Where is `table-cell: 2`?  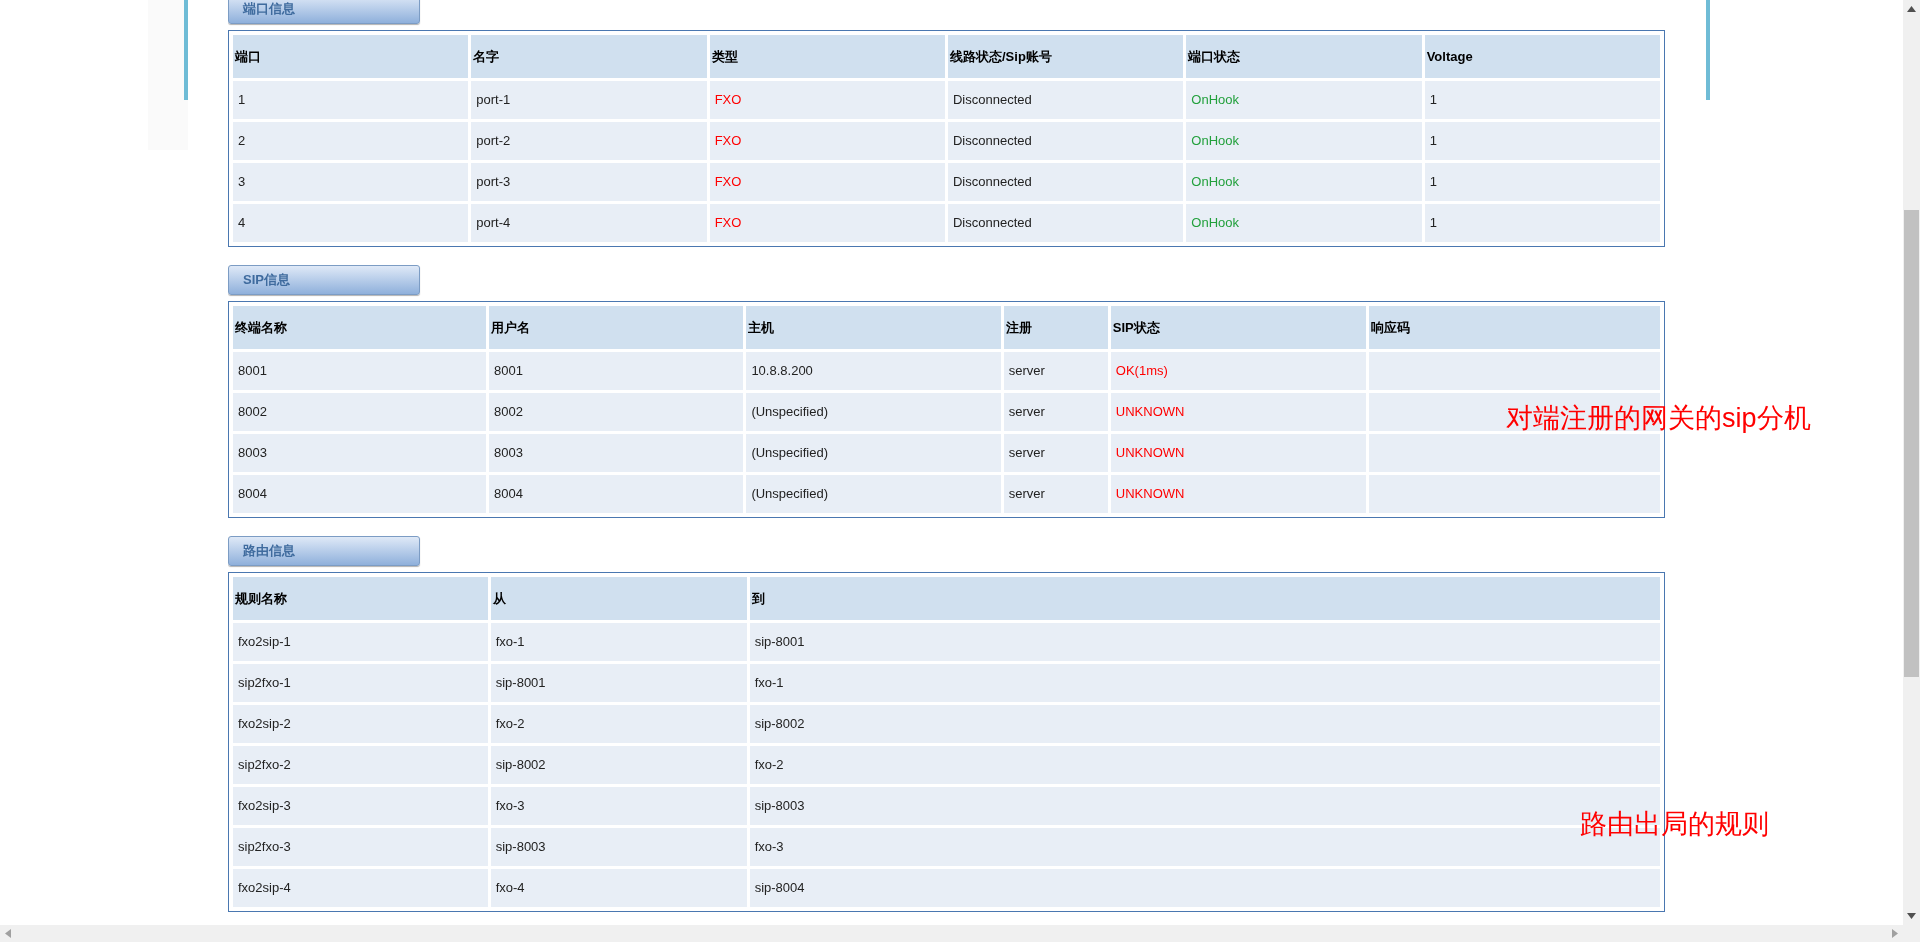 table-cell: 2 is located at coordinates (351, 141).